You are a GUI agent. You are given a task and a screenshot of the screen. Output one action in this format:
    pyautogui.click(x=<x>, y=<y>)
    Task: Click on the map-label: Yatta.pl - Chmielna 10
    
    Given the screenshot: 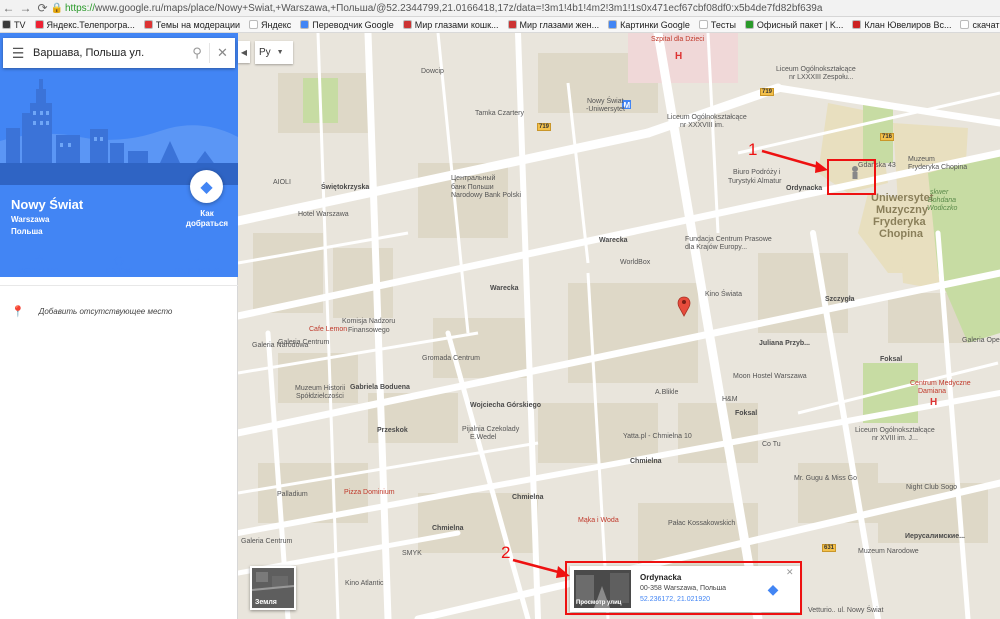 What is the action you would take?
    pyautogui.click(x=657, y=436)
    